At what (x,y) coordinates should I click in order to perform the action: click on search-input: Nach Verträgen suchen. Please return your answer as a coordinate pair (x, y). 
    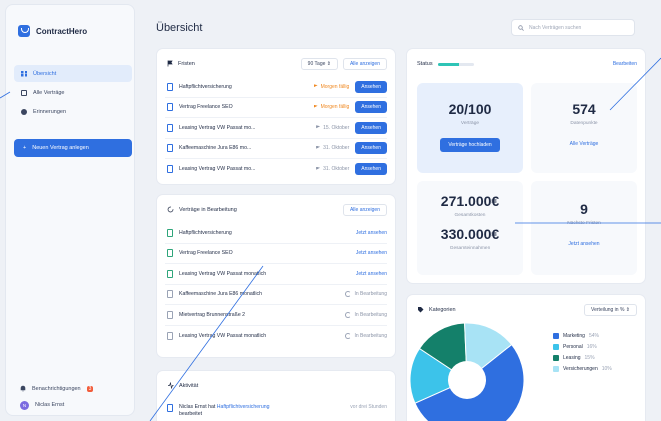
    Looking at the image, I should click on (573, 27).